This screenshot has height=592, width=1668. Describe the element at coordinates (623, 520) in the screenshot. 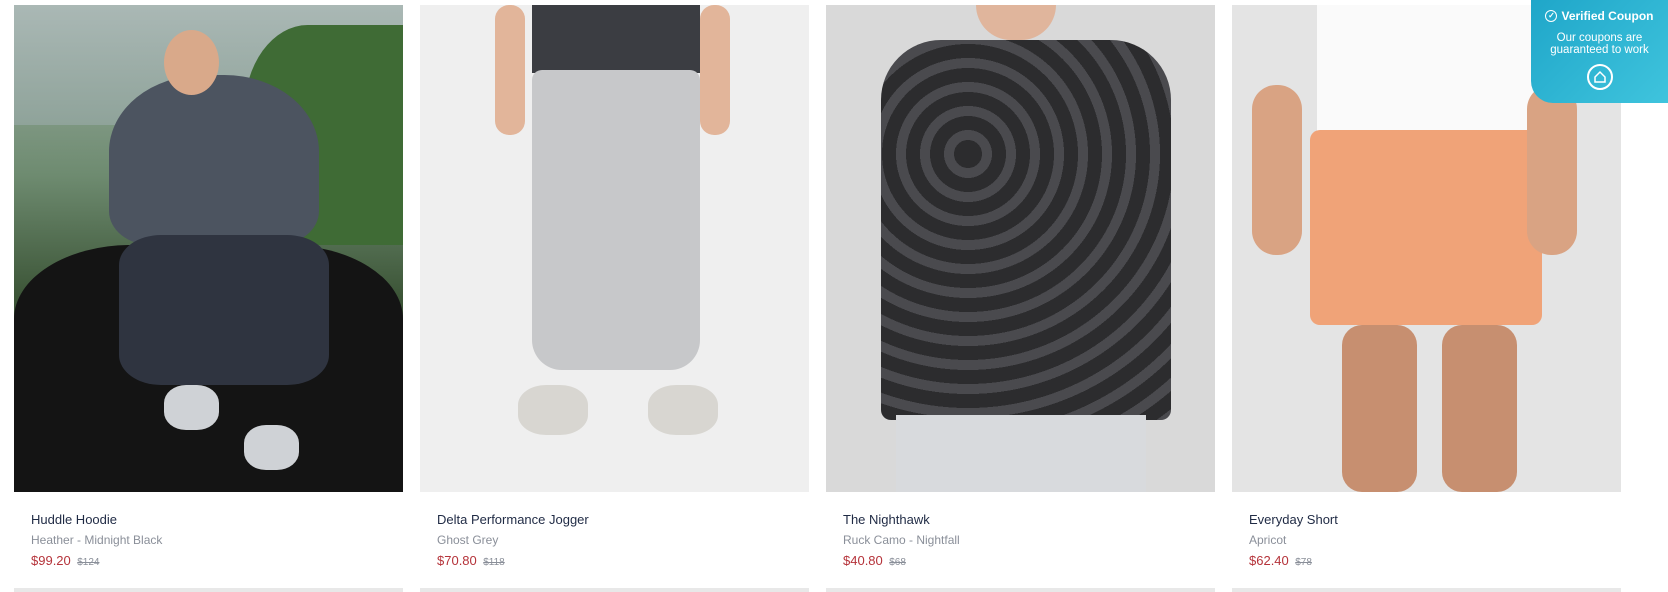

I see `product-title: Delta Performance Jogger` at that location.